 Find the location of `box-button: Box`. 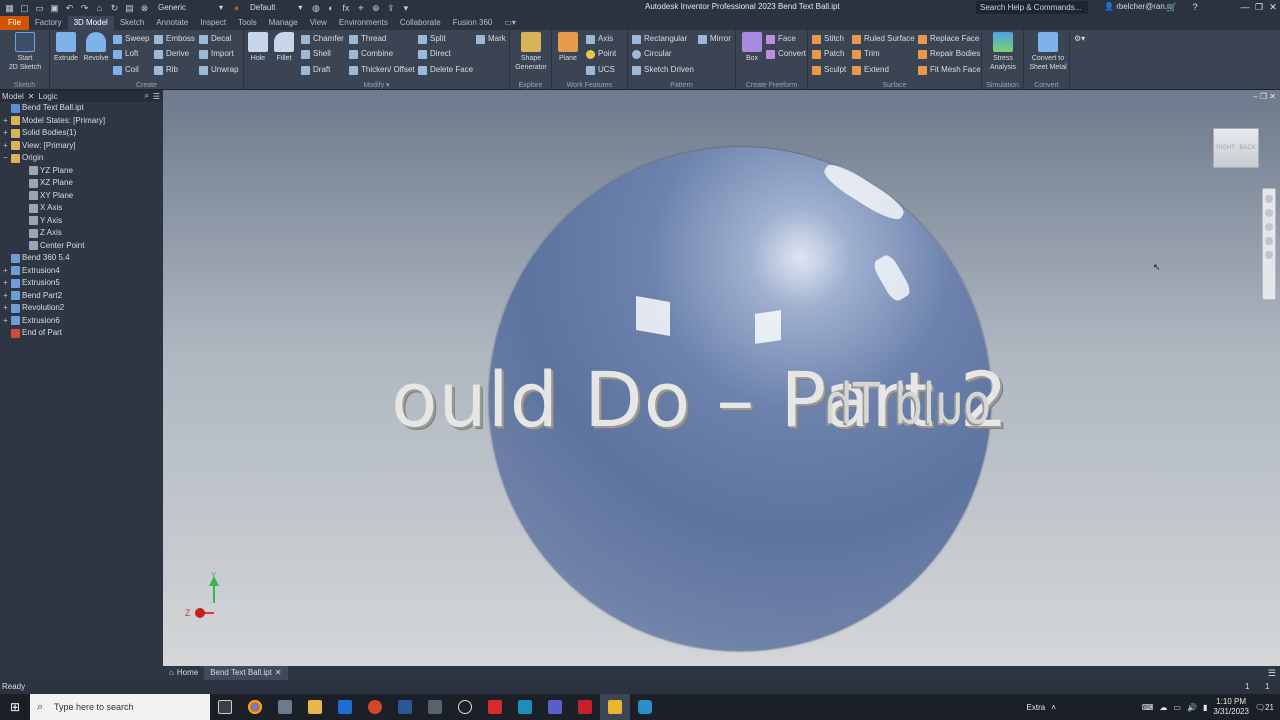

box-button: Box is located at coordinates (752, 47).